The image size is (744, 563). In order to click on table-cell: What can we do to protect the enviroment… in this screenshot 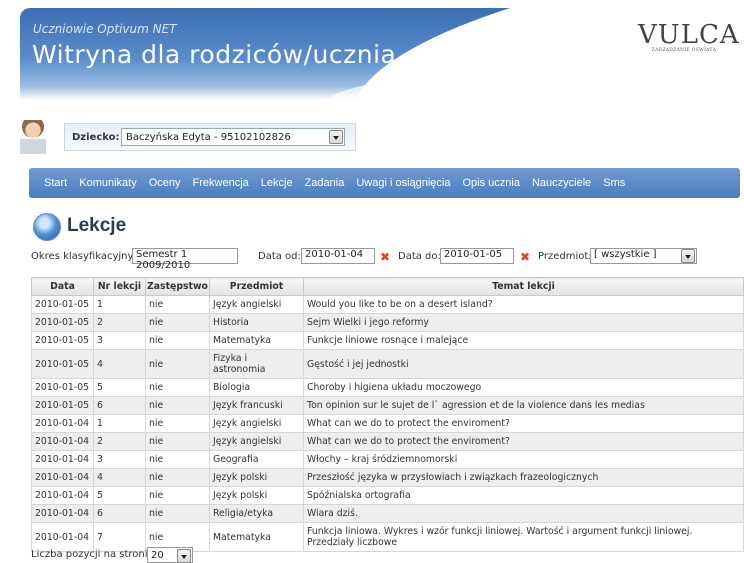, I will do `click(523, 441)`.